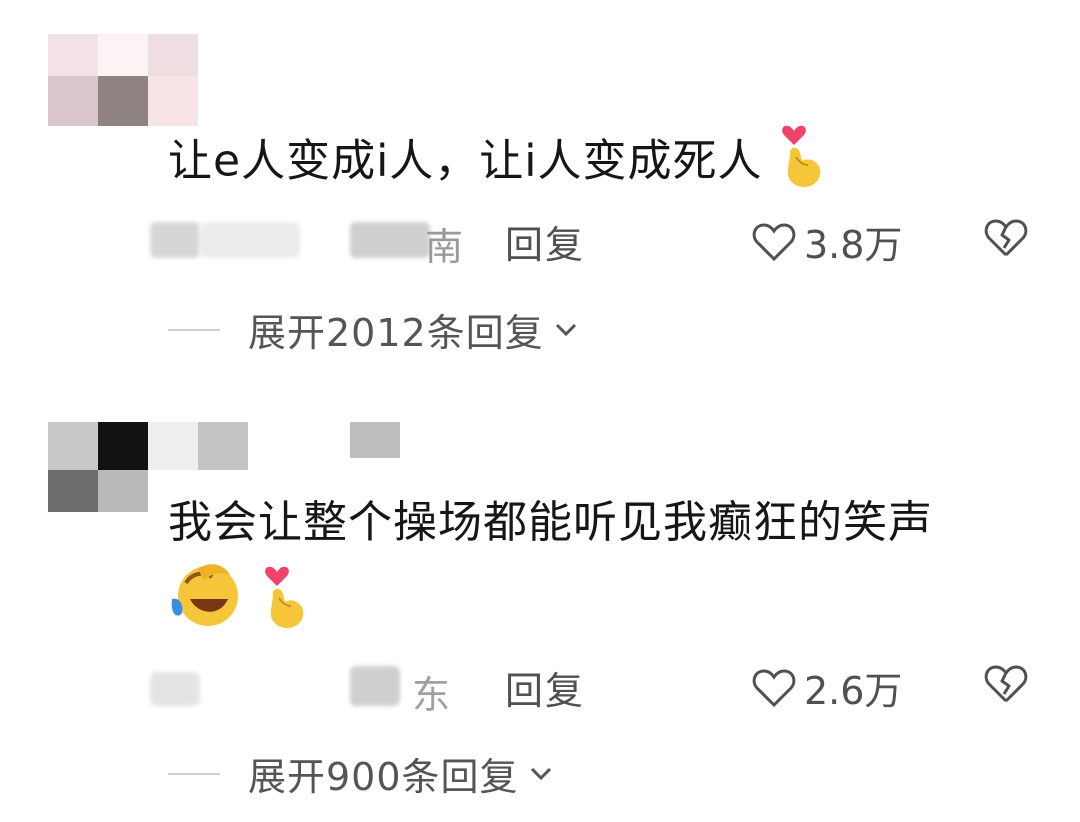  I want to click on like-count: 3.8万, so click(853, 245).